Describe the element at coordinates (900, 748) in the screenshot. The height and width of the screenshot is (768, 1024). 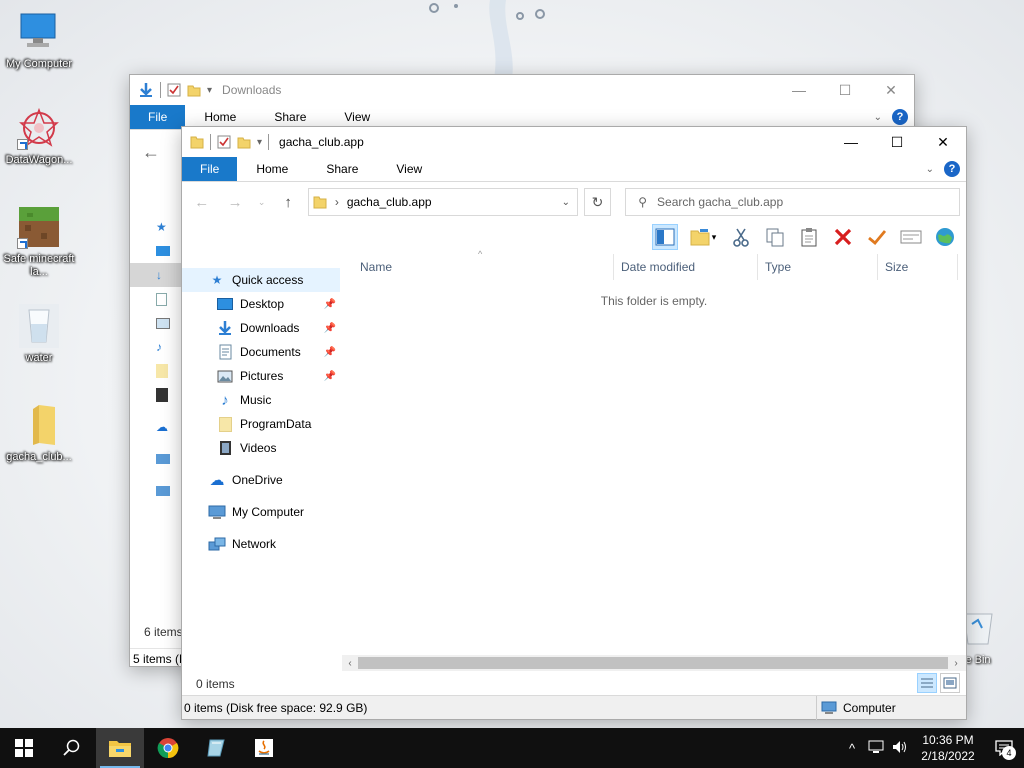
I see `volume-icon` at that location.